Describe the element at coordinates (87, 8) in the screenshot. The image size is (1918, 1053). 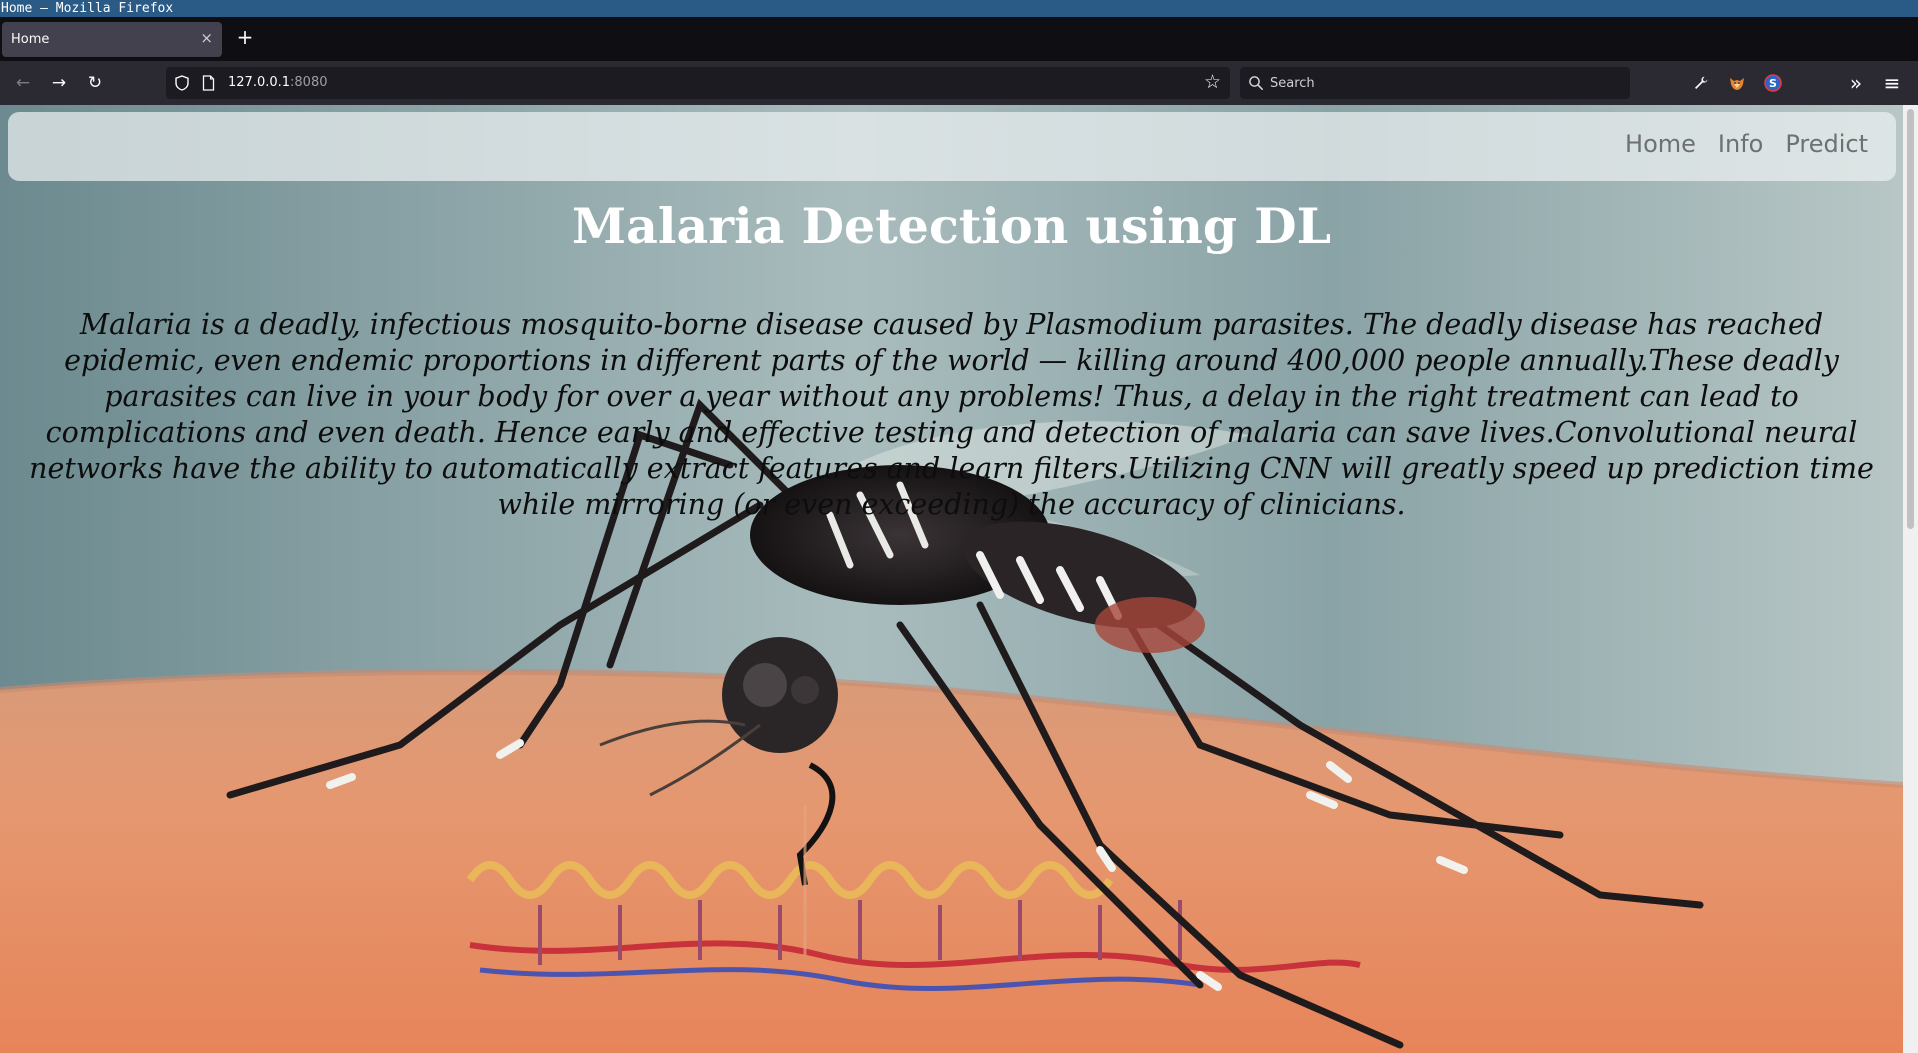
I see `window-title: Home — Mozilla Firefox` at that location.